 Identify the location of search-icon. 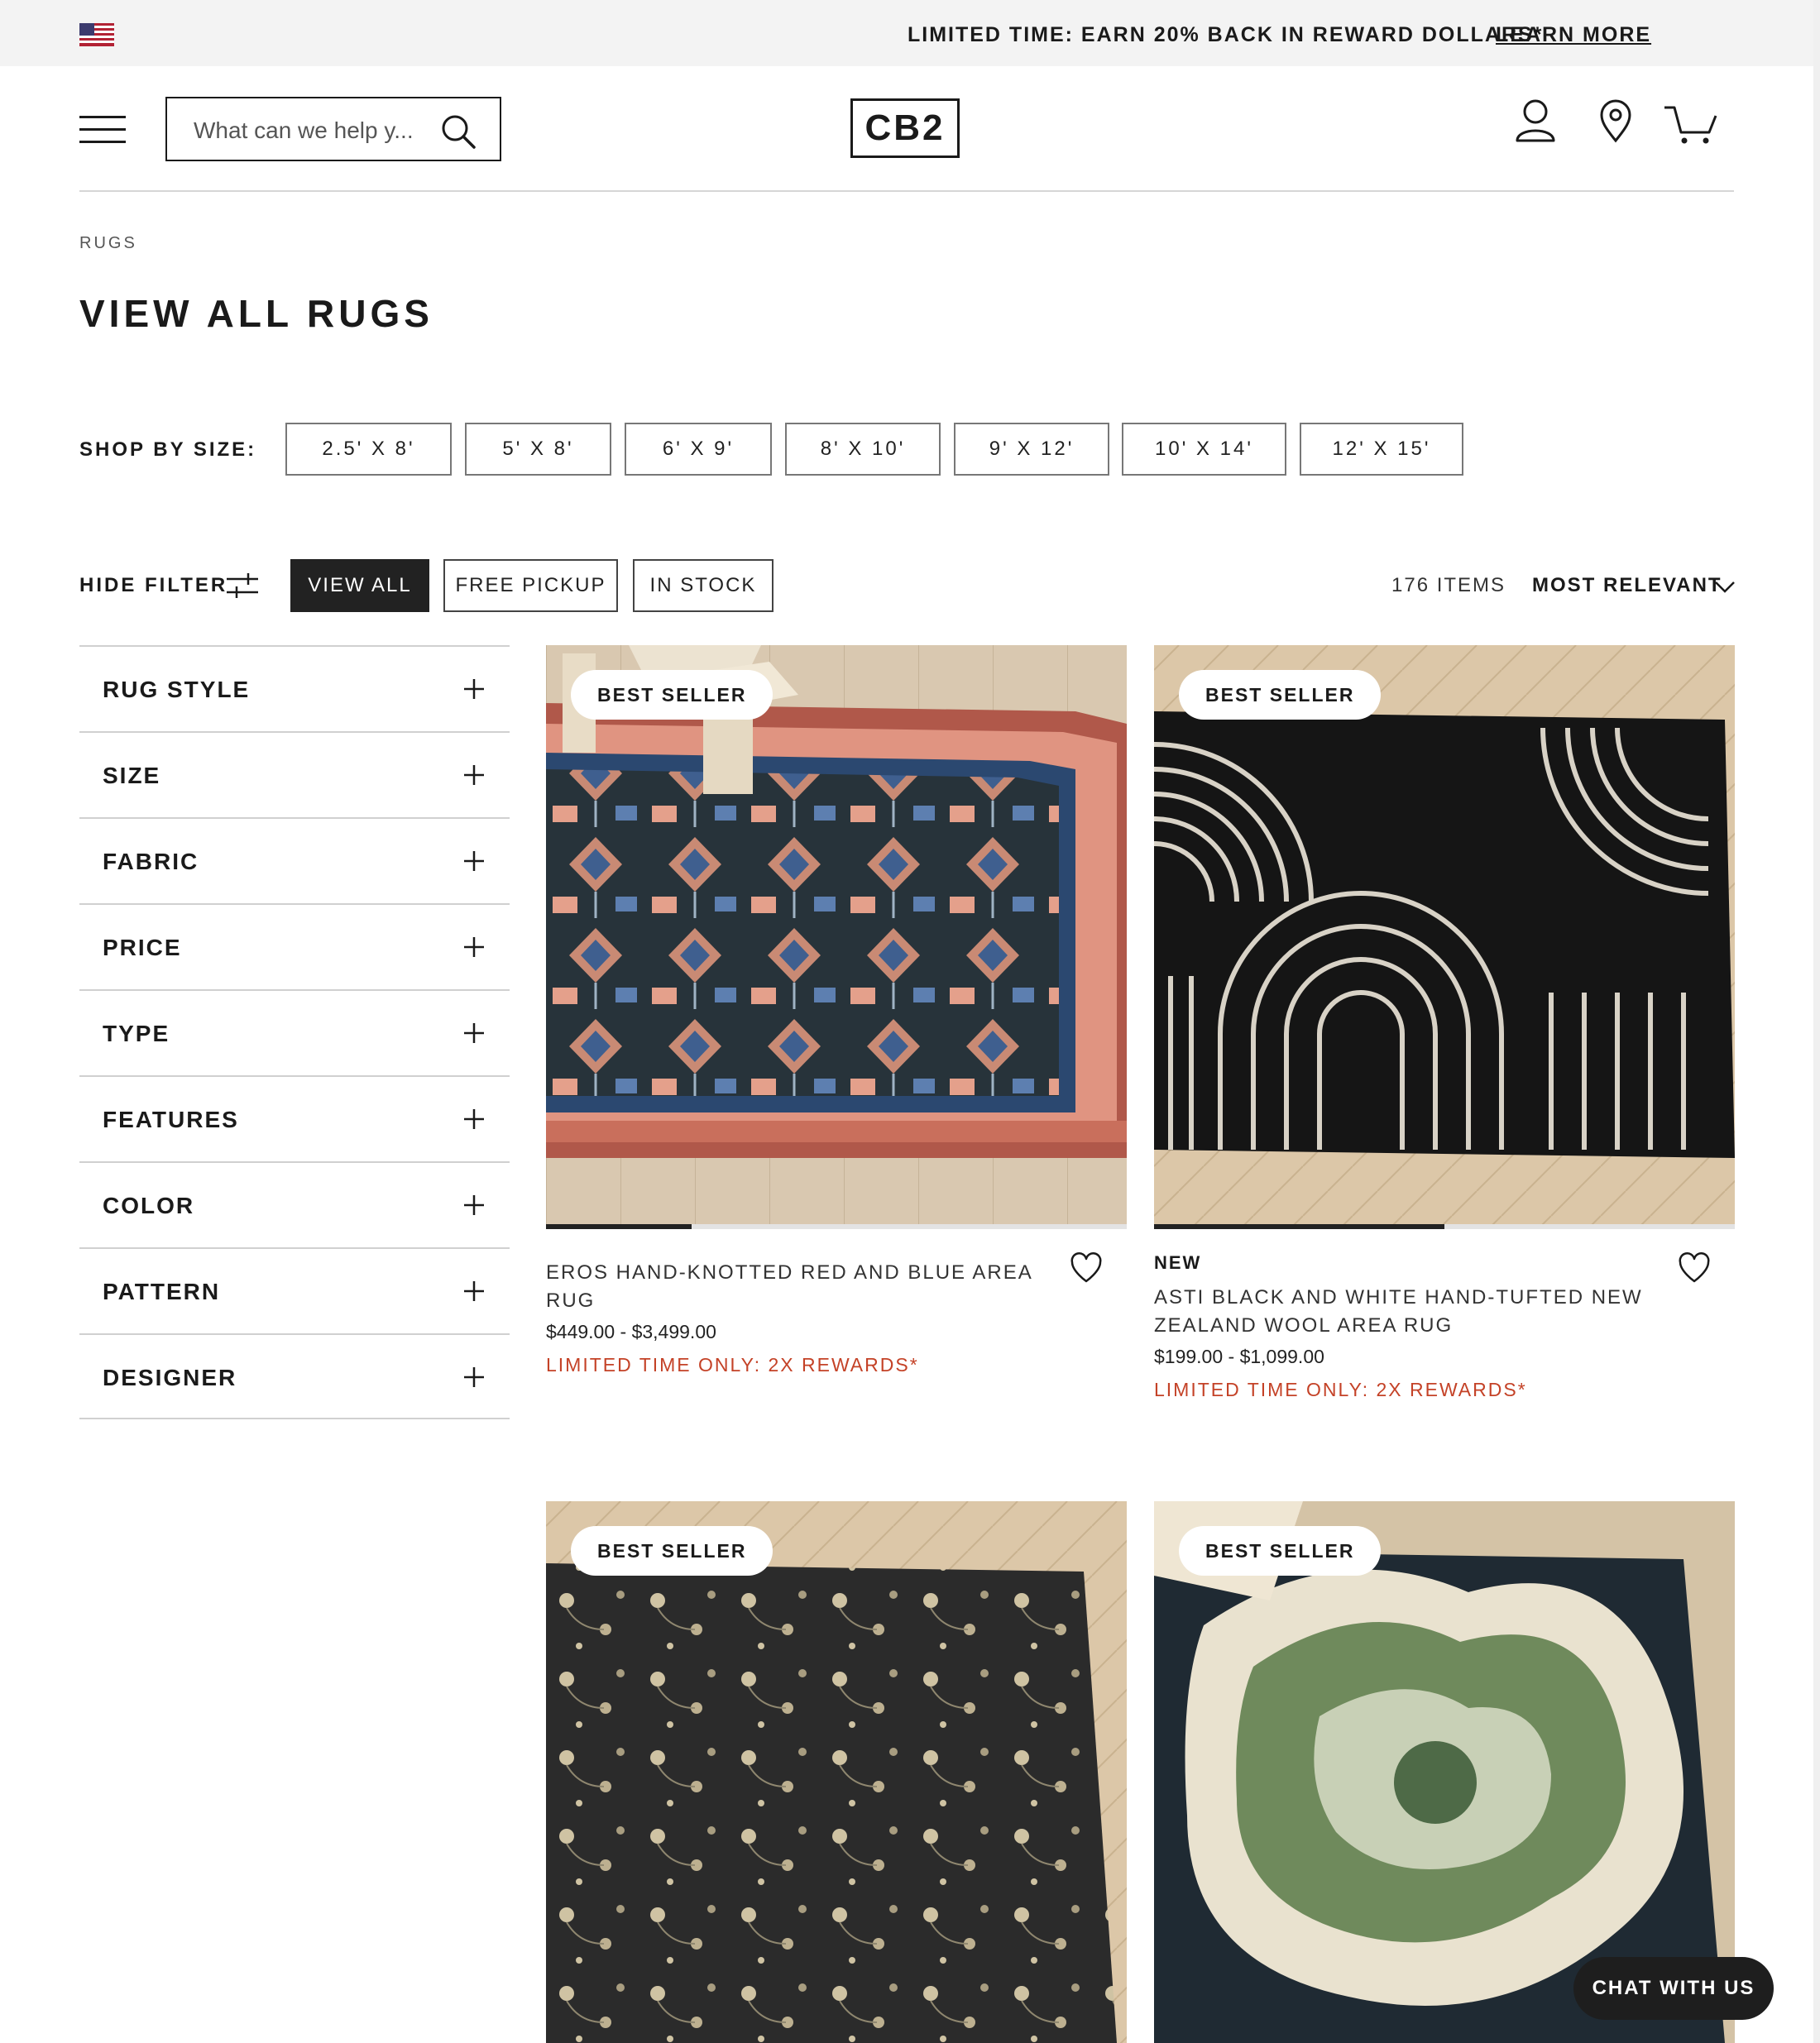
(458, 131).